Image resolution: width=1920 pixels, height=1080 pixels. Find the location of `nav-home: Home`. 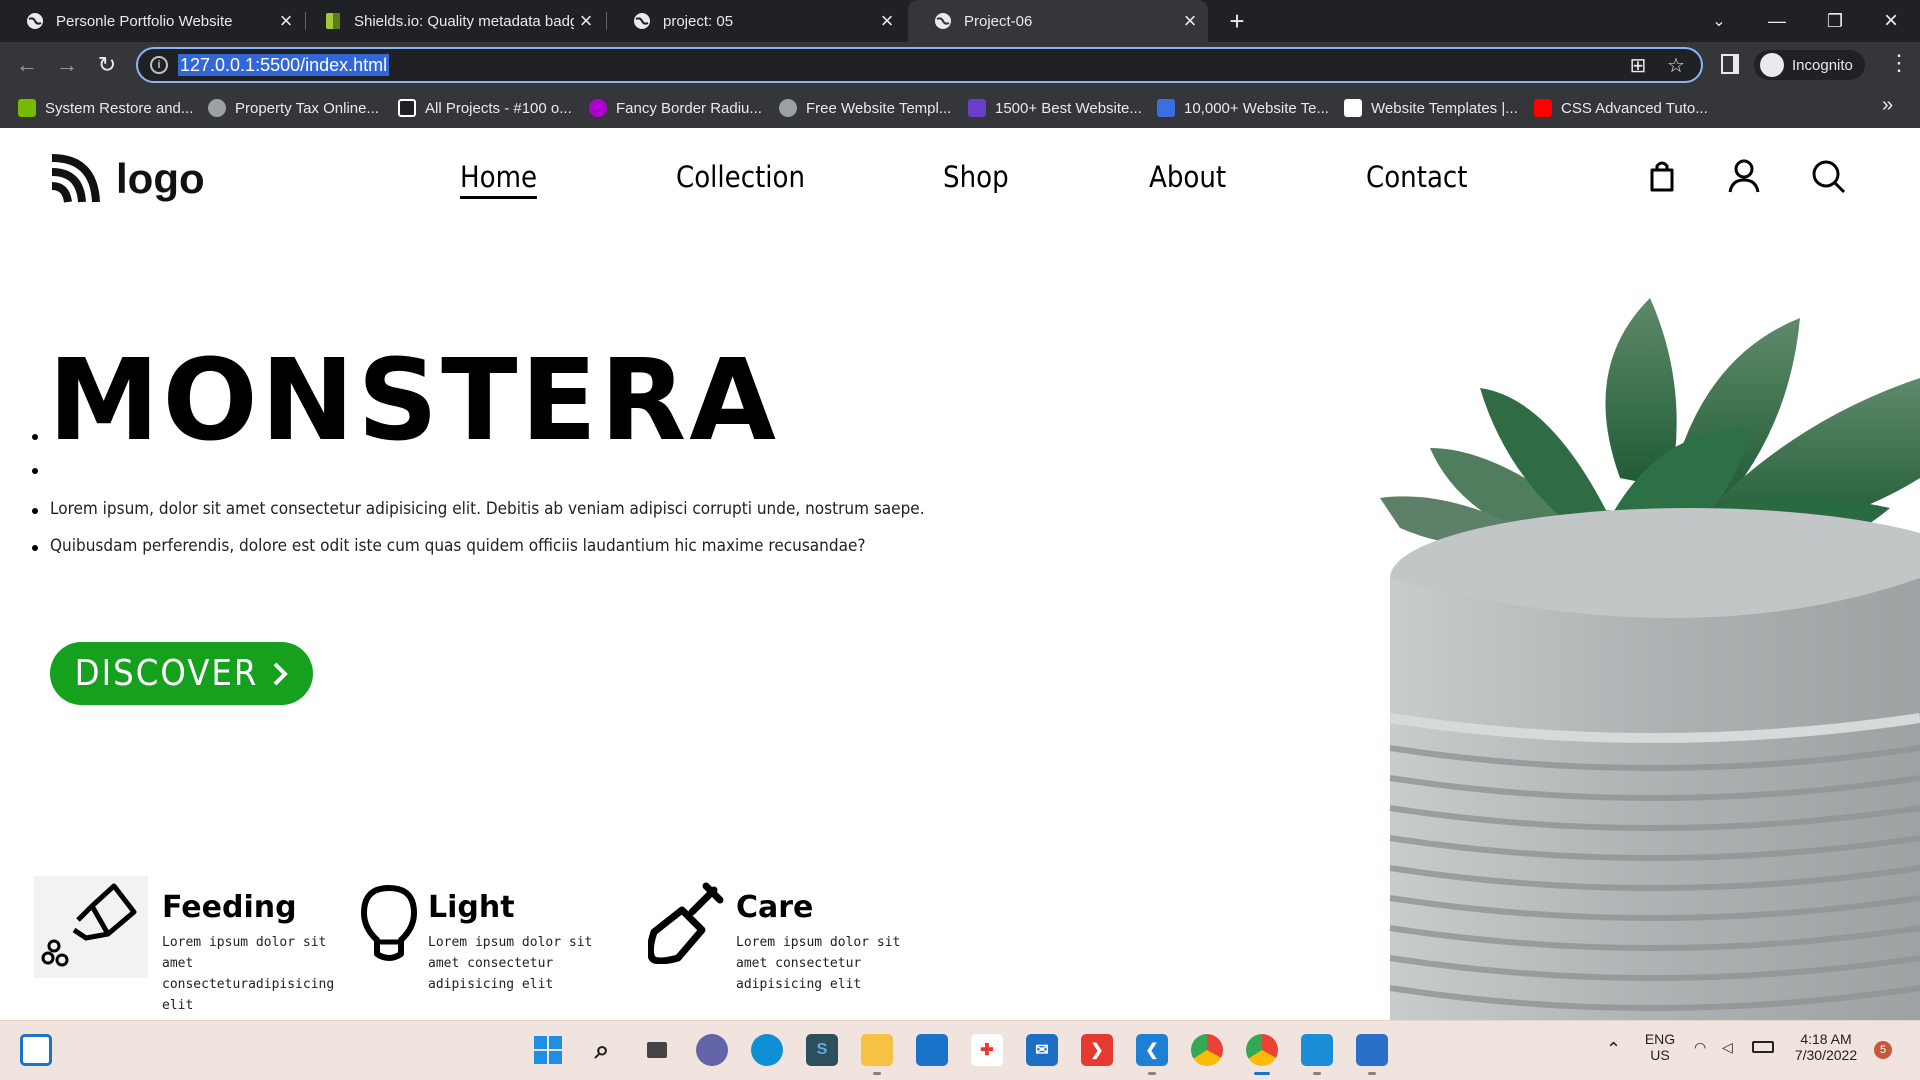

nav-home: Home is located at coordinates (499, 179).